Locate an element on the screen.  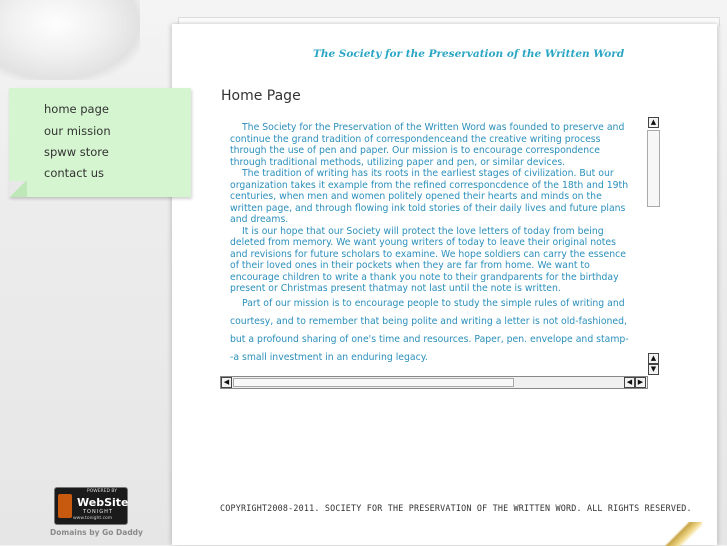
badge-powered-by: POWERED BY is located at coordinates (102, 491).